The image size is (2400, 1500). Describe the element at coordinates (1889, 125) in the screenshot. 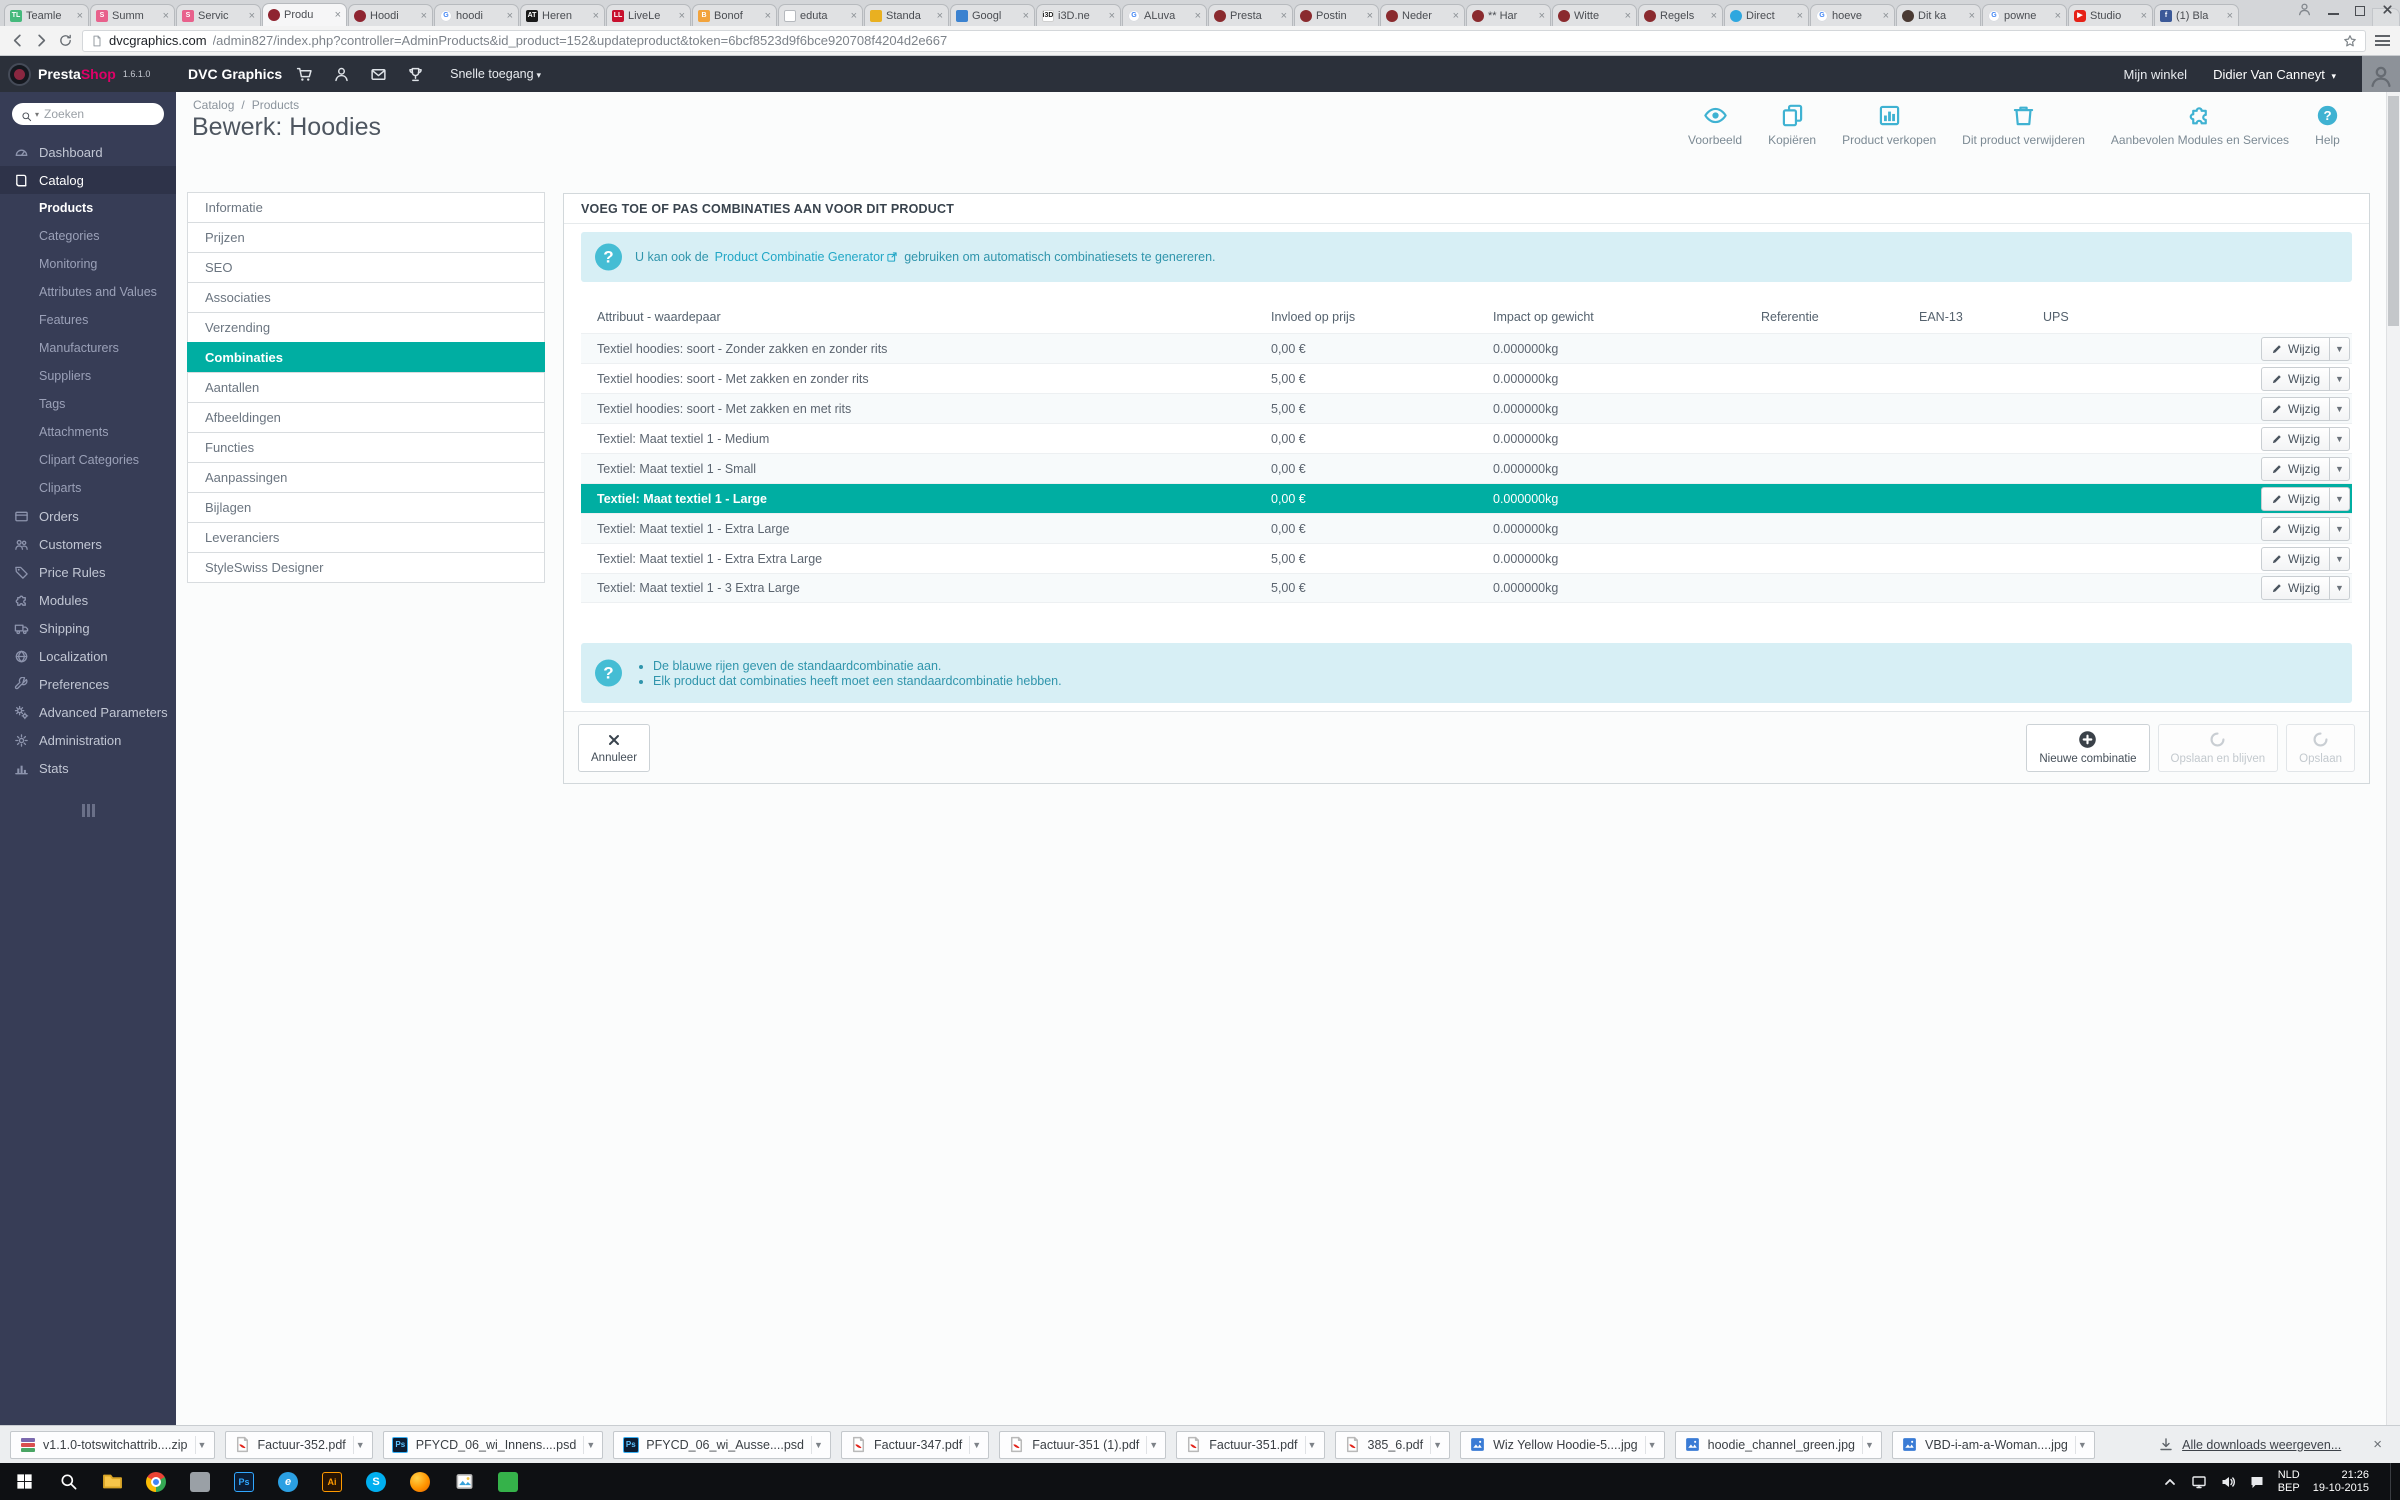

I see `toolbar-button-product-verkopen: Product verkopen` at that location.